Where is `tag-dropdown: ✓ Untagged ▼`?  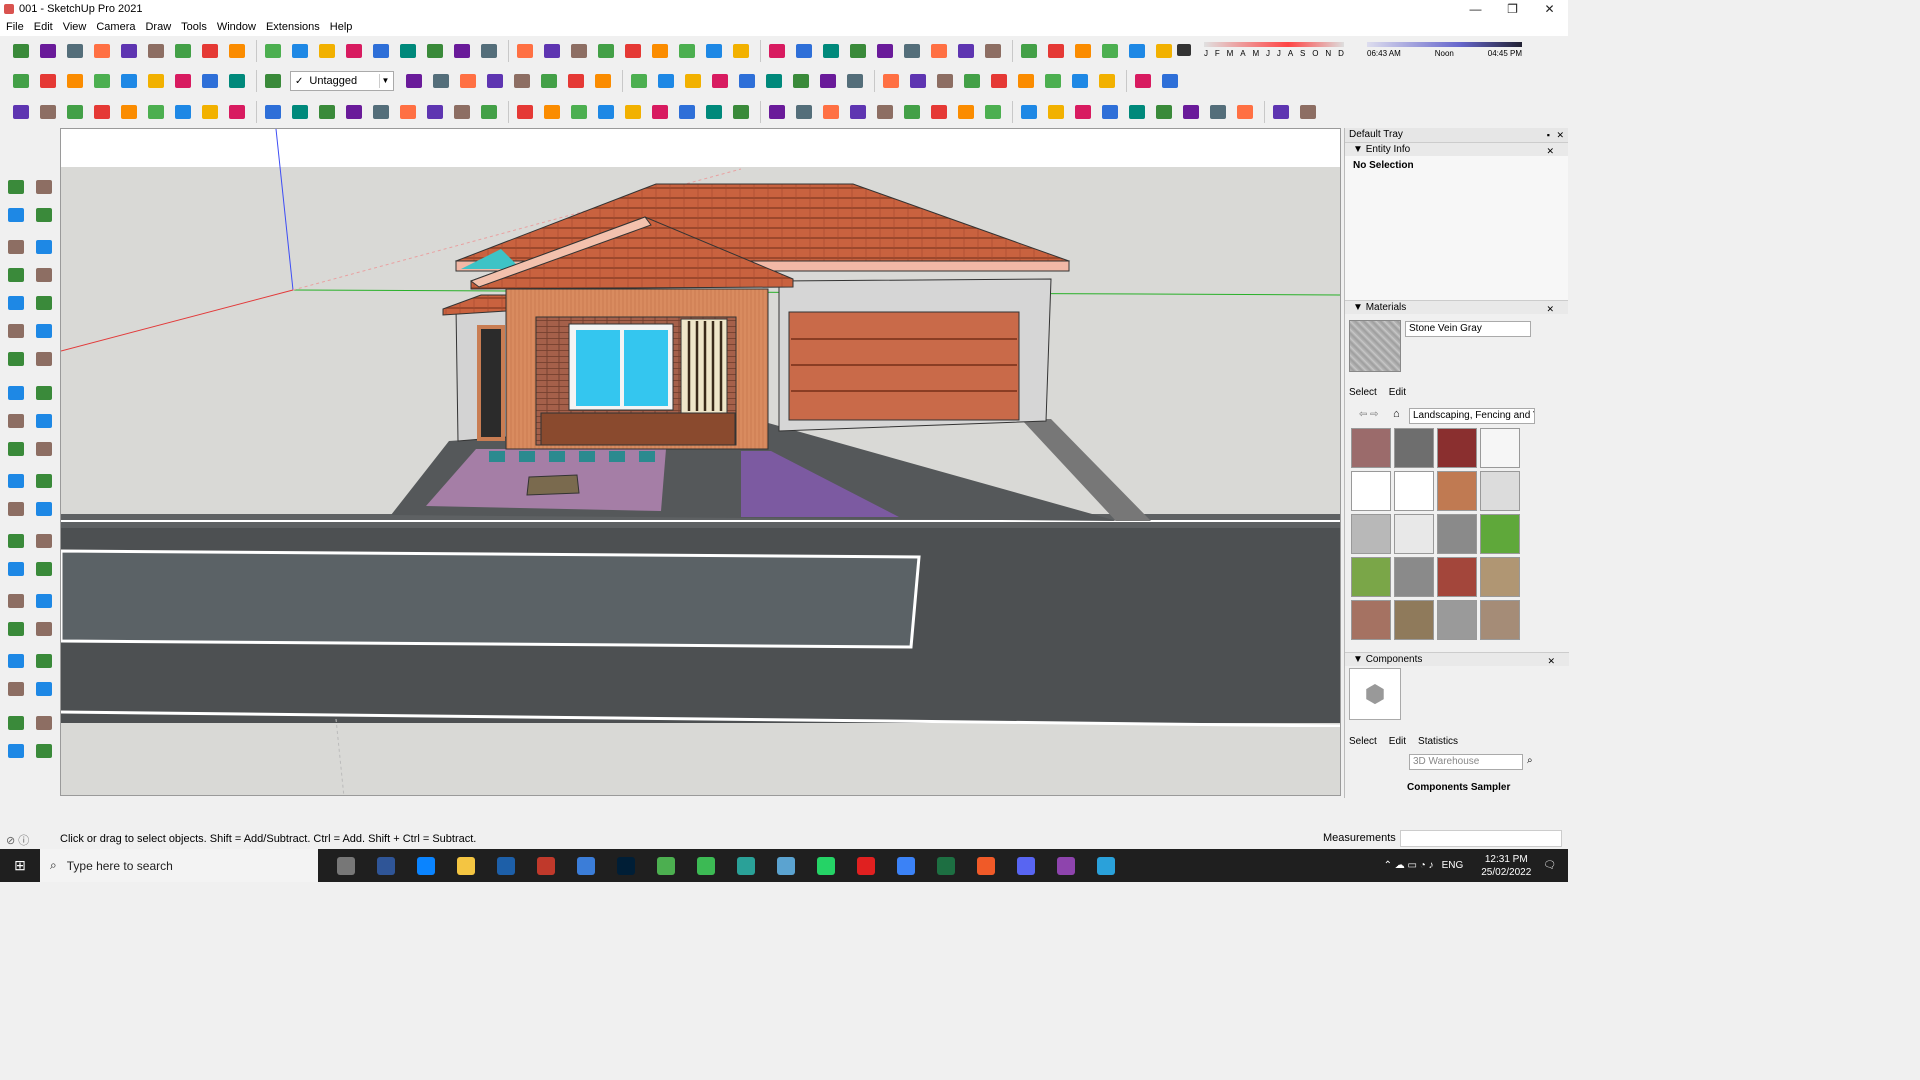 tag-dropdown: ✓ Untagged ▼ is located at coordinates (342, 81).